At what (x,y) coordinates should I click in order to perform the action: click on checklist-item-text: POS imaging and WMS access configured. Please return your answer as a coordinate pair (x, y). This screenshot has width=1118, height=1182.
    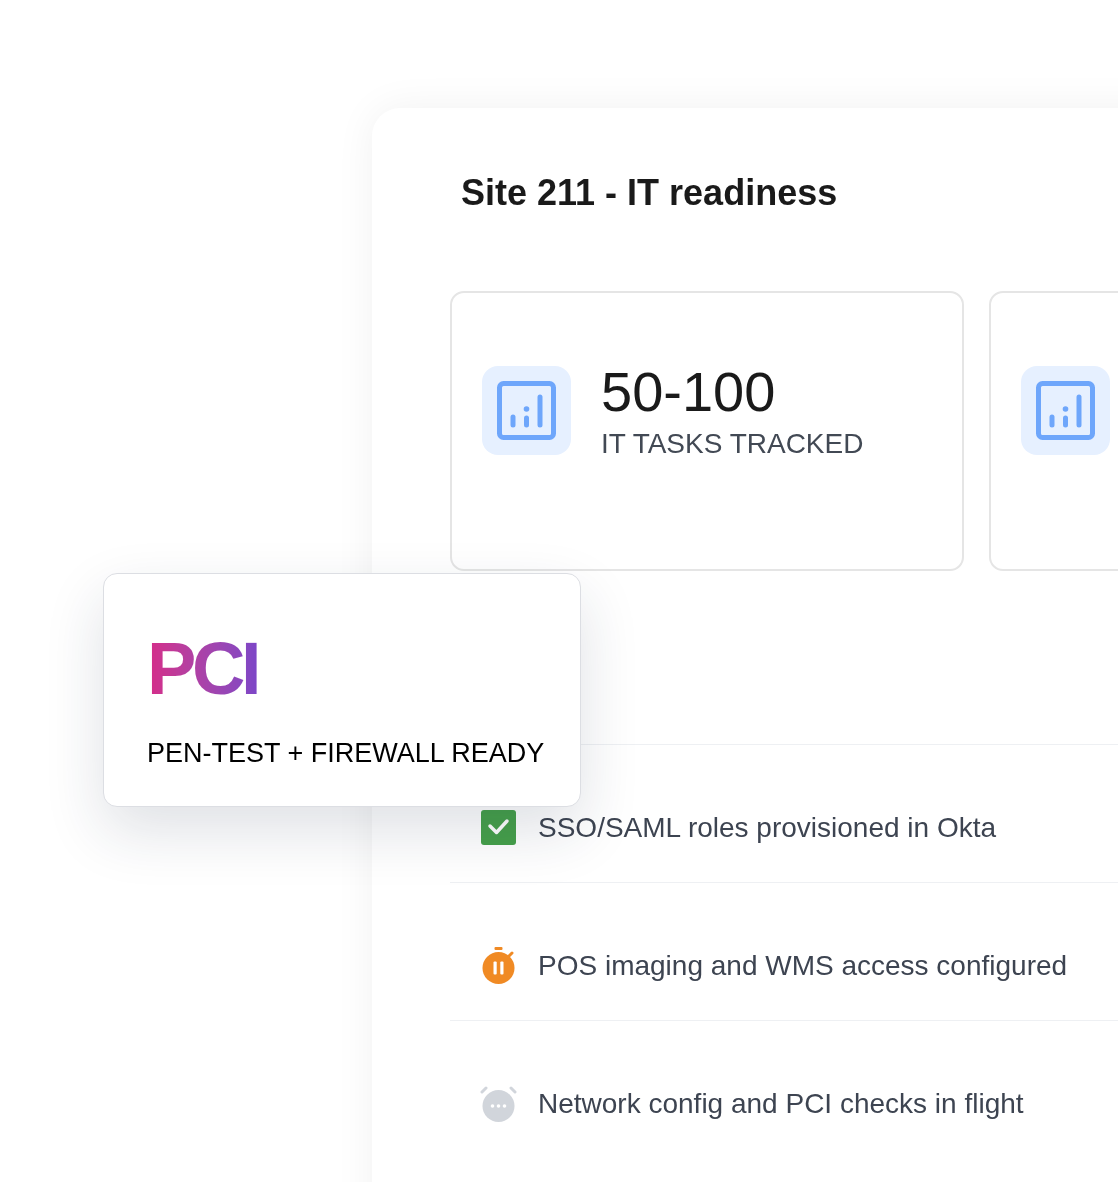
    Looking at the image, I should click on (803, 965).